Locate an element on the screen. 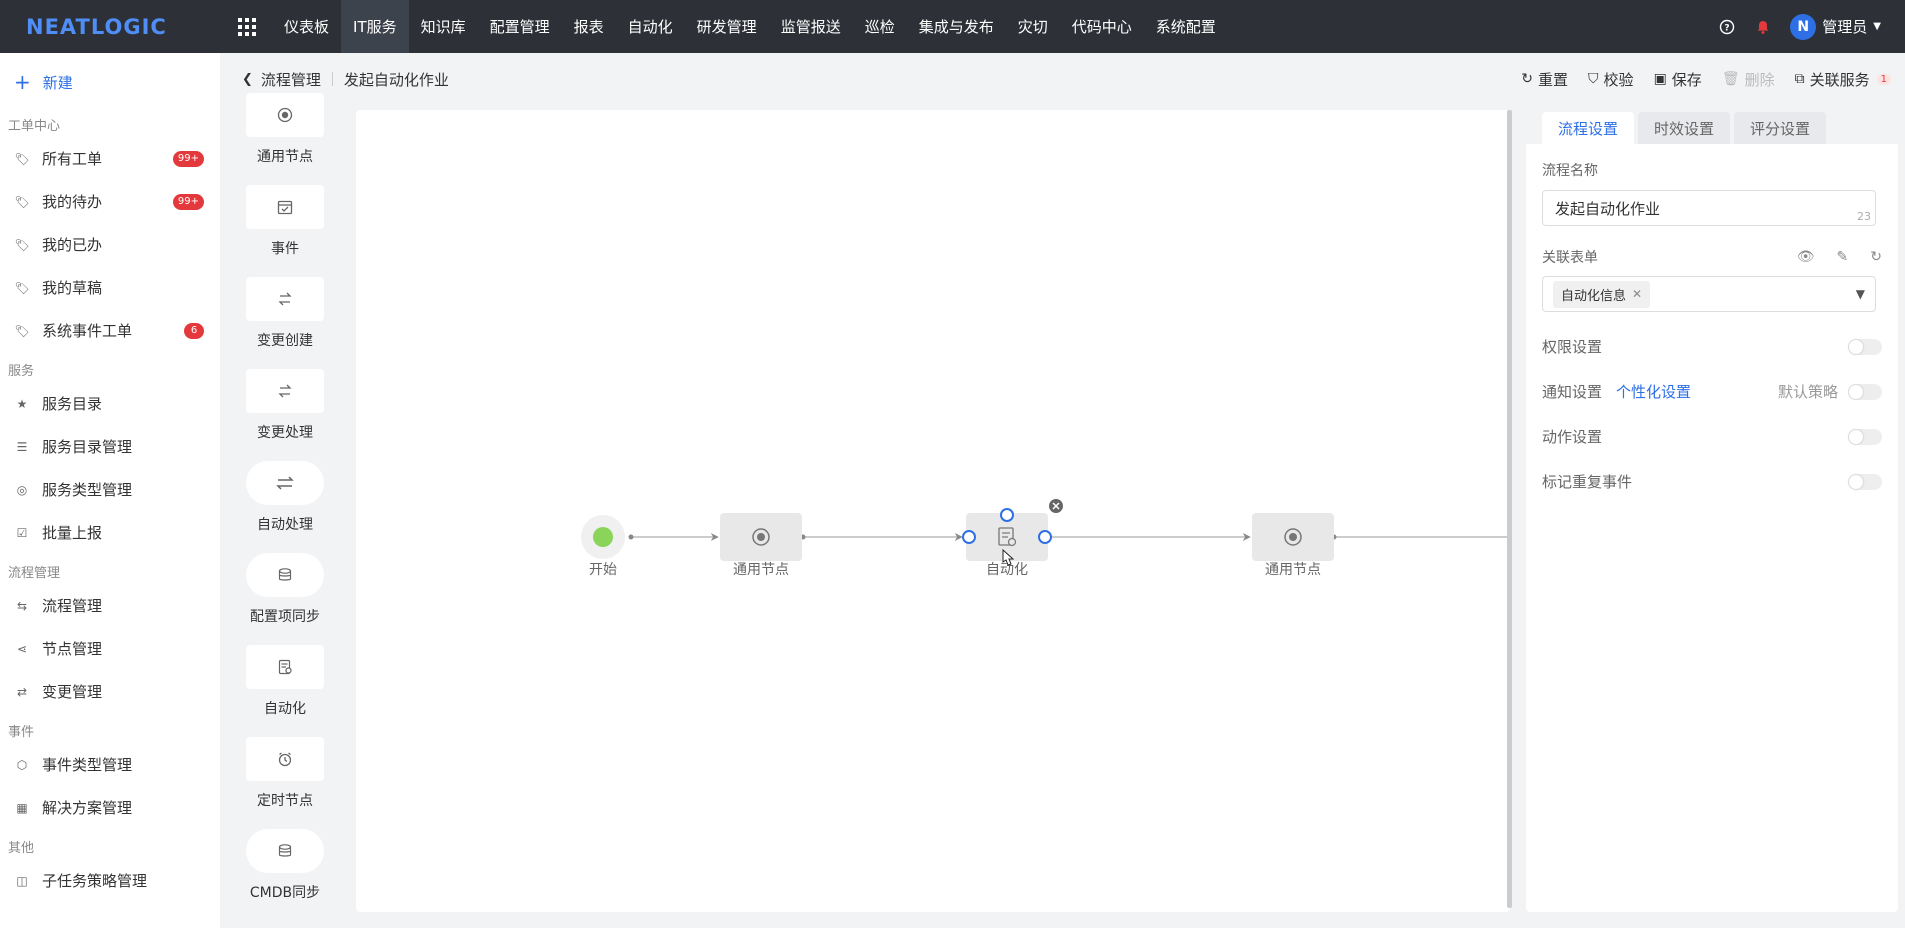 The height and width of the screenshot is (928, 1905). action-toggle is located at coordinates (1865, 436).